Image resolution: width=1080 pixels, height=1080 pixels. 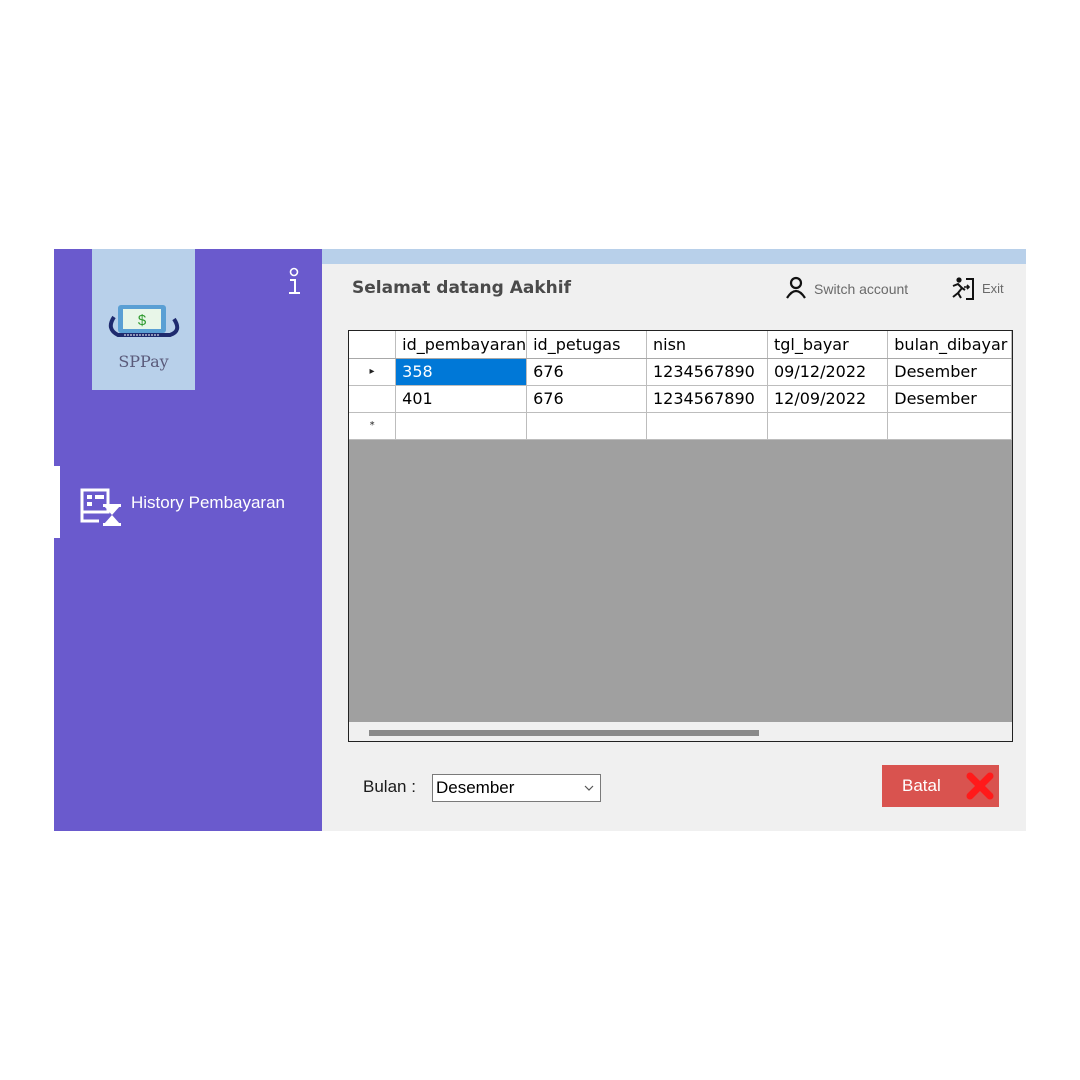 I want to click on logo-text: SPPay, so click(x=143, y=361).